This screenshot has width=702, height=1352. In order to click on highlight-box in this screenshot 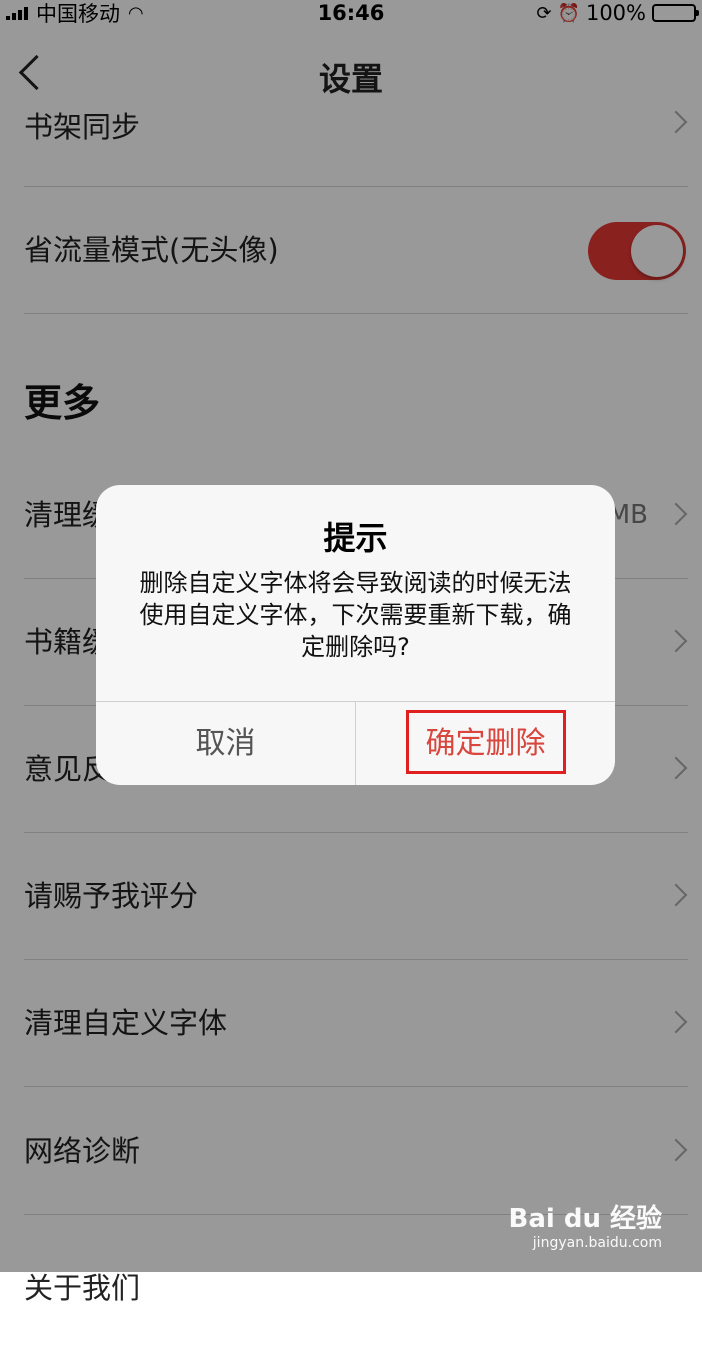, I will do `click(486, 742)`.